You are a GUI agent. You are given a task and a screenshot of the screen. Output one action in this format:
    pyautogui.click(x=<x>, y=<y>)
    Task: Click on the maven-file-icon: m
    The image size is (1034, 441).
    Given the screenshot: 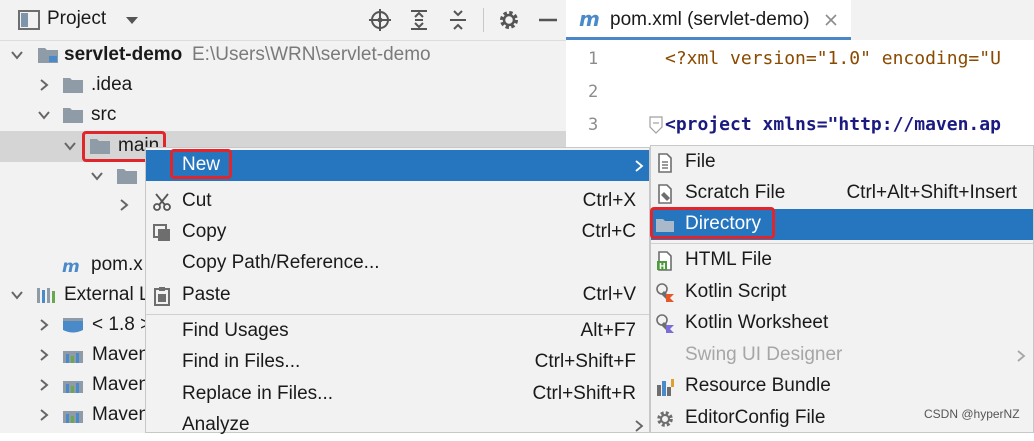 What is the action you would take?
    pyautogui.click(x=71, y=265)
    